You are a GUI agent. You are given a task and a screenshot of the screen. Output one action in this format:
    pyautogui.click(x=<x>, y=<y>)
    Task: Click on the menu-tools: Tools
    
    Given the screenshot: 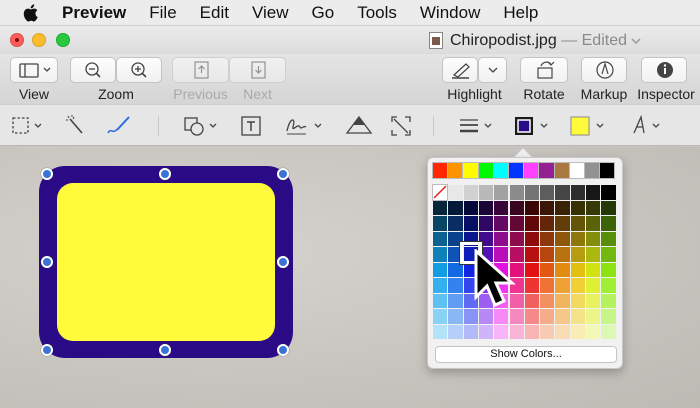 What is the action you would take?
    pyautogui.click(x=377, y=13)
    